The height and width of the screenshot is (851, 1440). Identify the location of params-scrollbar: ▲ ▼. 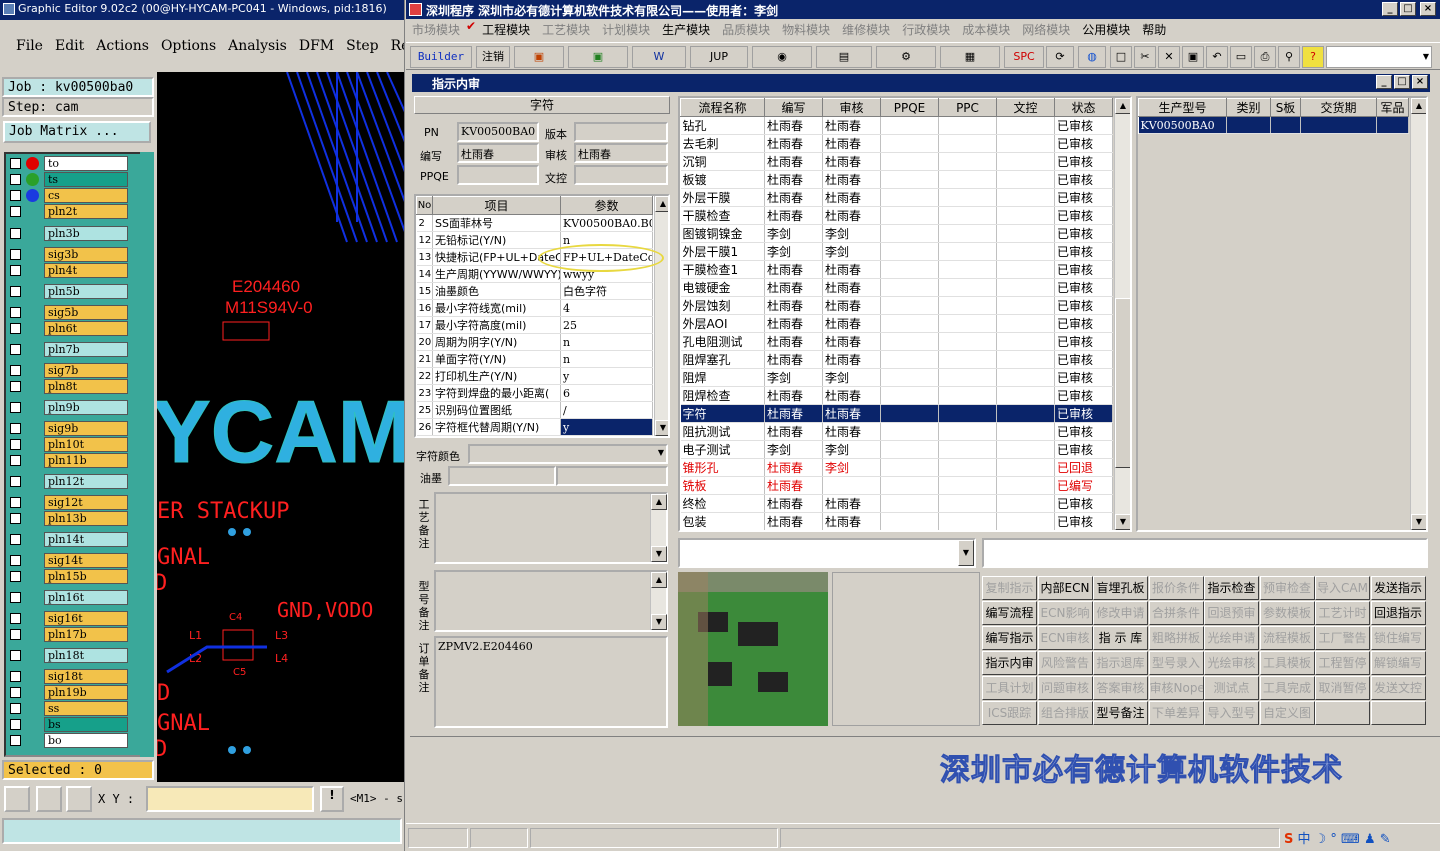
(661, 316).